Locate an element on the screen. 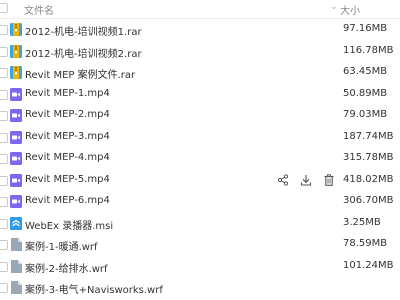 This screenshot has width=400, height=300. column-header-size: 大小 is located at coordinates (350, 9).